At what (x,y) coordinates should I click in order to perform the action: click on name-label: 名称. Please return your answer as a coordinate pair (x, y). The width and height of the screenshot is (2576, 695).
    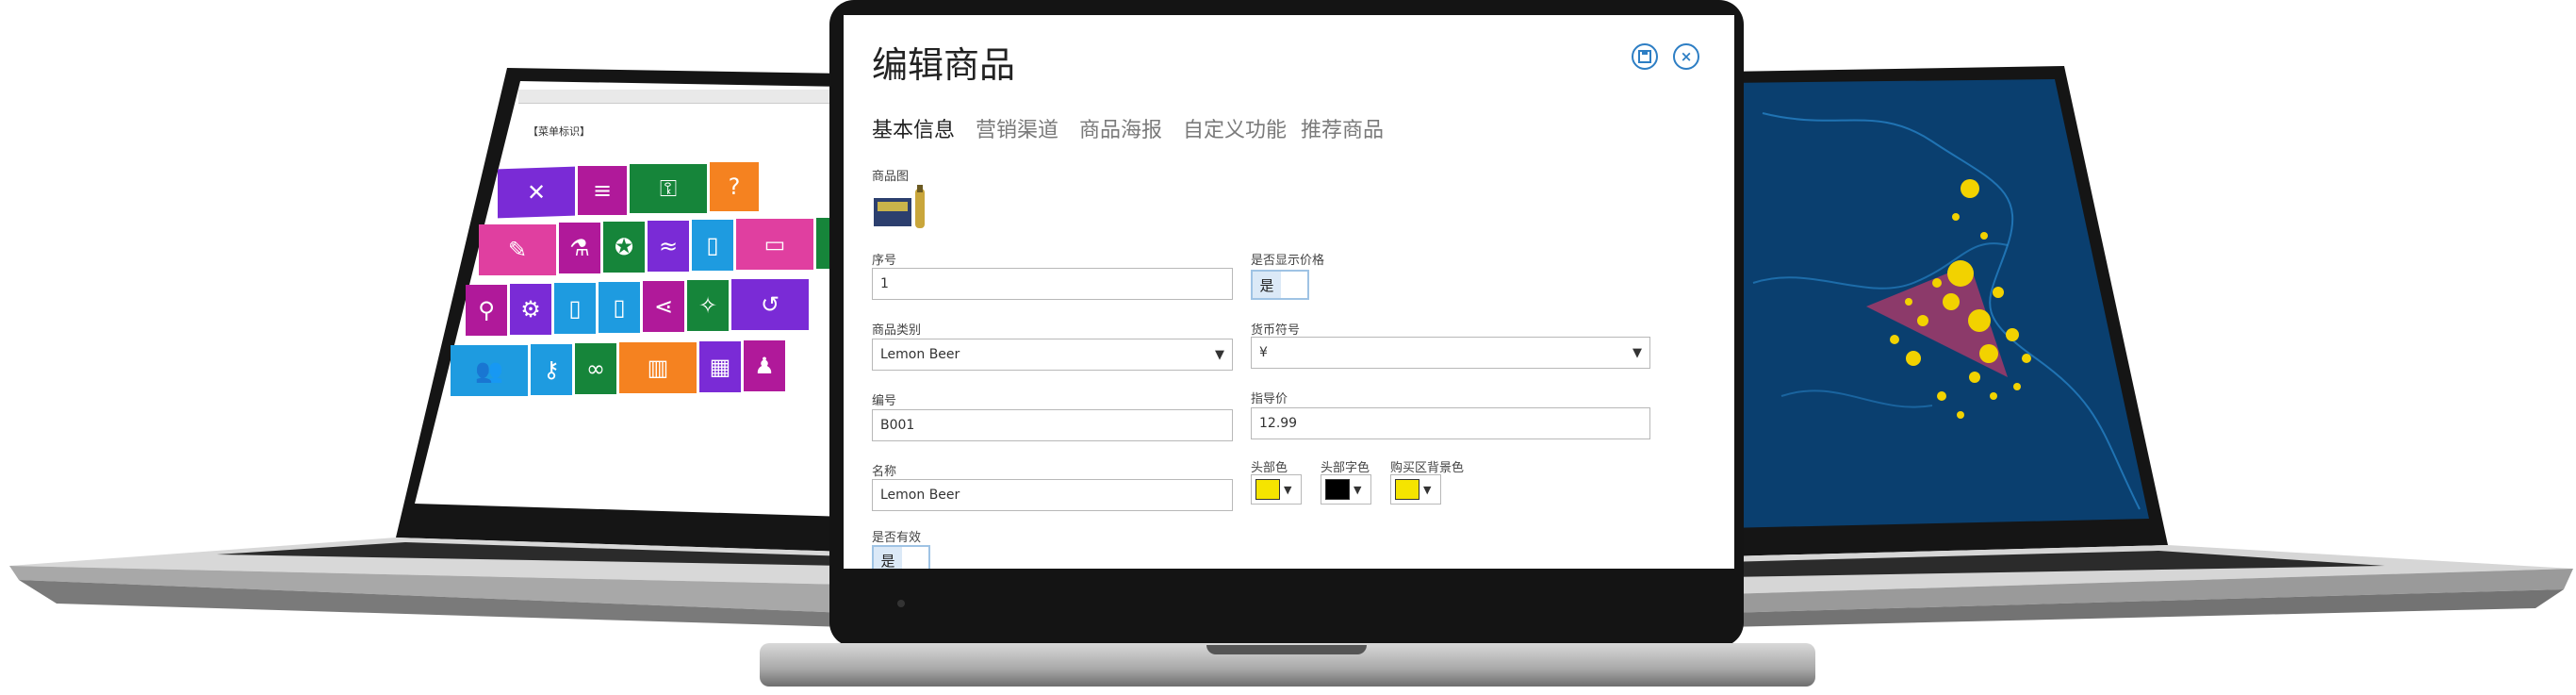
    Looking at the image, I should click on (884, 472).